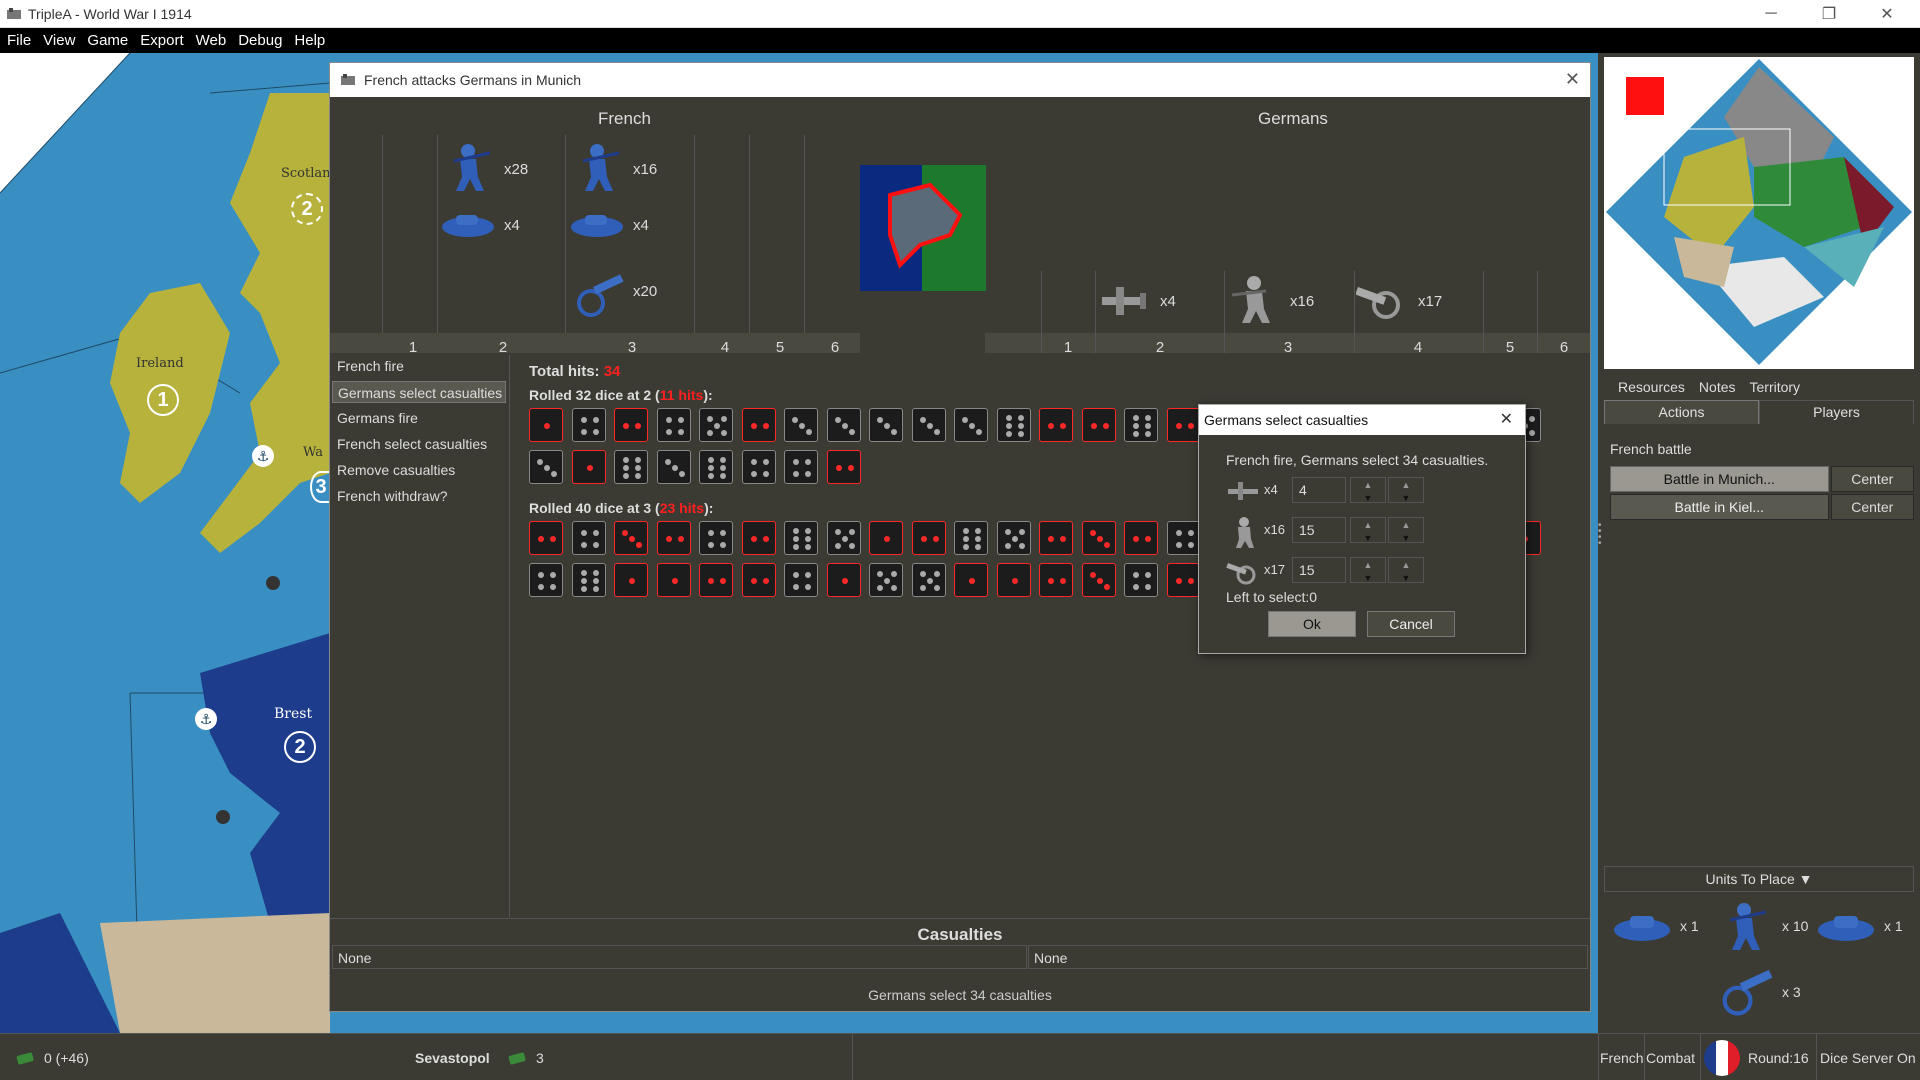  I want to click on attacker-column-number: 4, so click(725, 347).